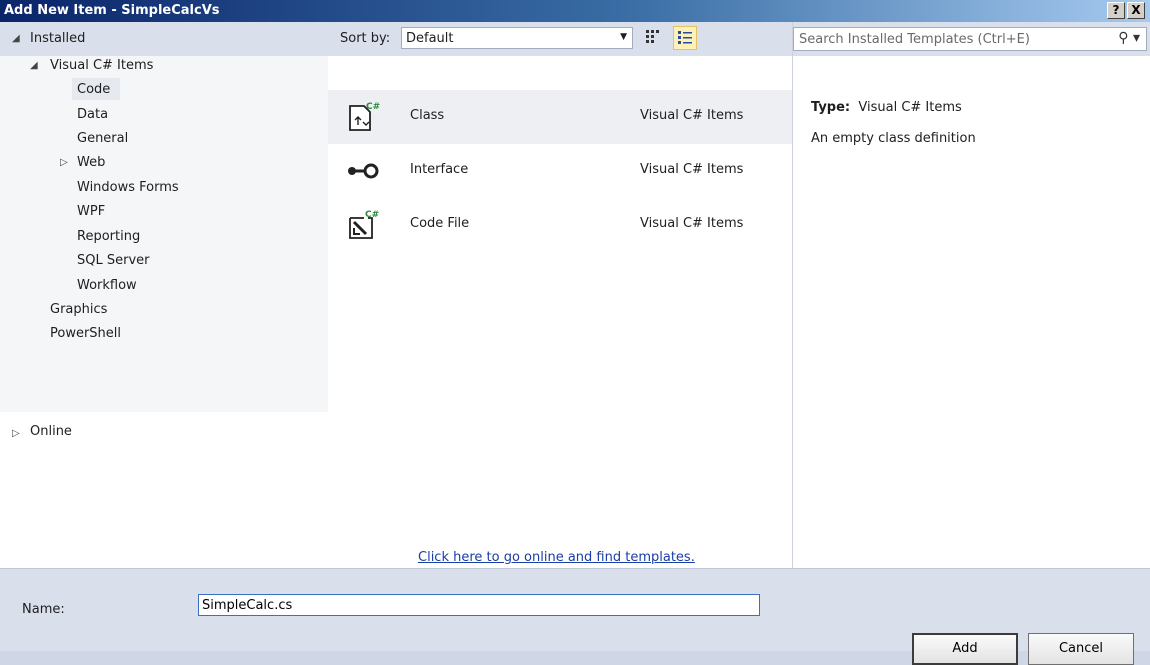 This screenshot has height=665, width=1150. I want to click on template-name: Class, so click(427, 115).